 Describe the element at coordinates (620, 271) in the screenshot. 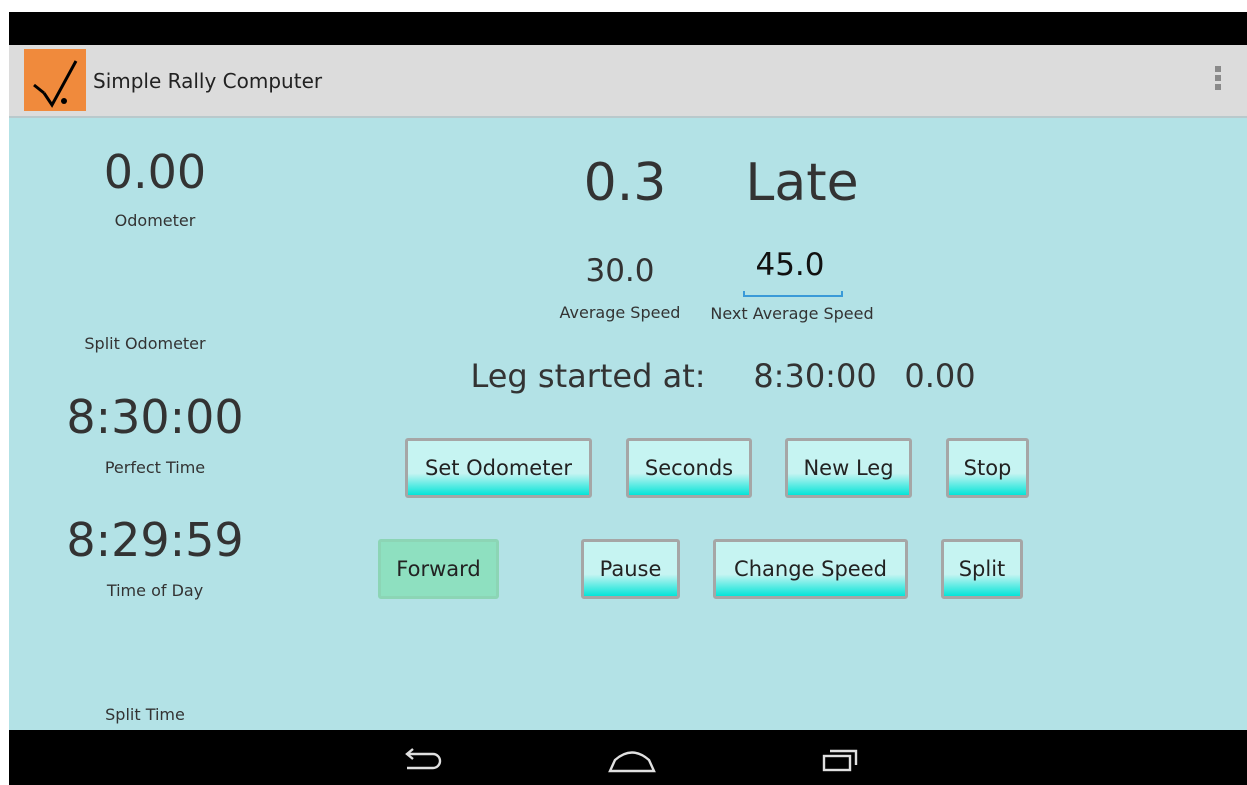

I see `average-speed-value: 30.0` at that location.